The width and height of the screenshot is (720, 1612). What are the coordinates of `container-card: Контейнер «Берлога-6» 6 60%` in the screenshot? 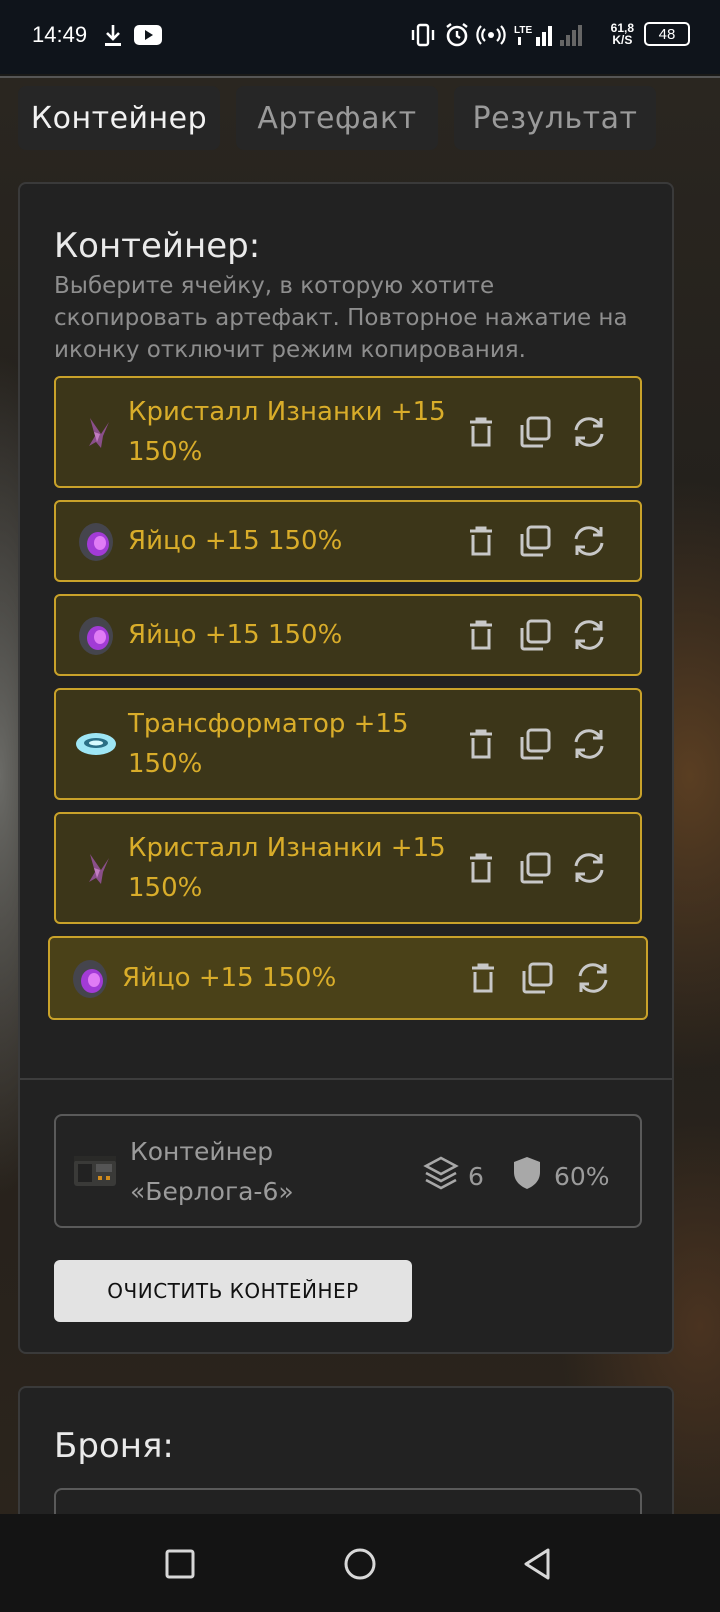 It's located at (348, 1171).